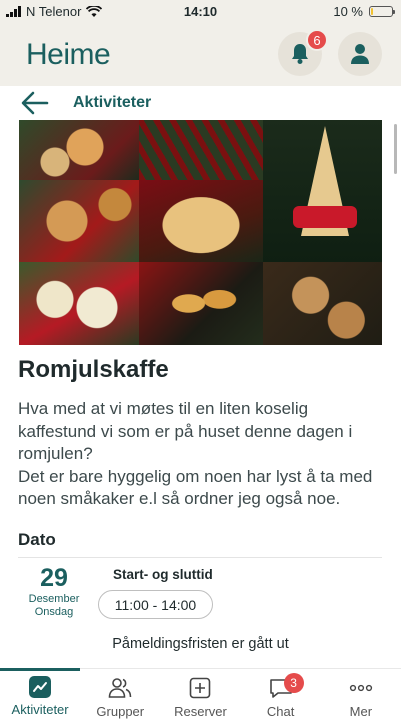  I want to click on kransekake-photo, so click(322, 191).